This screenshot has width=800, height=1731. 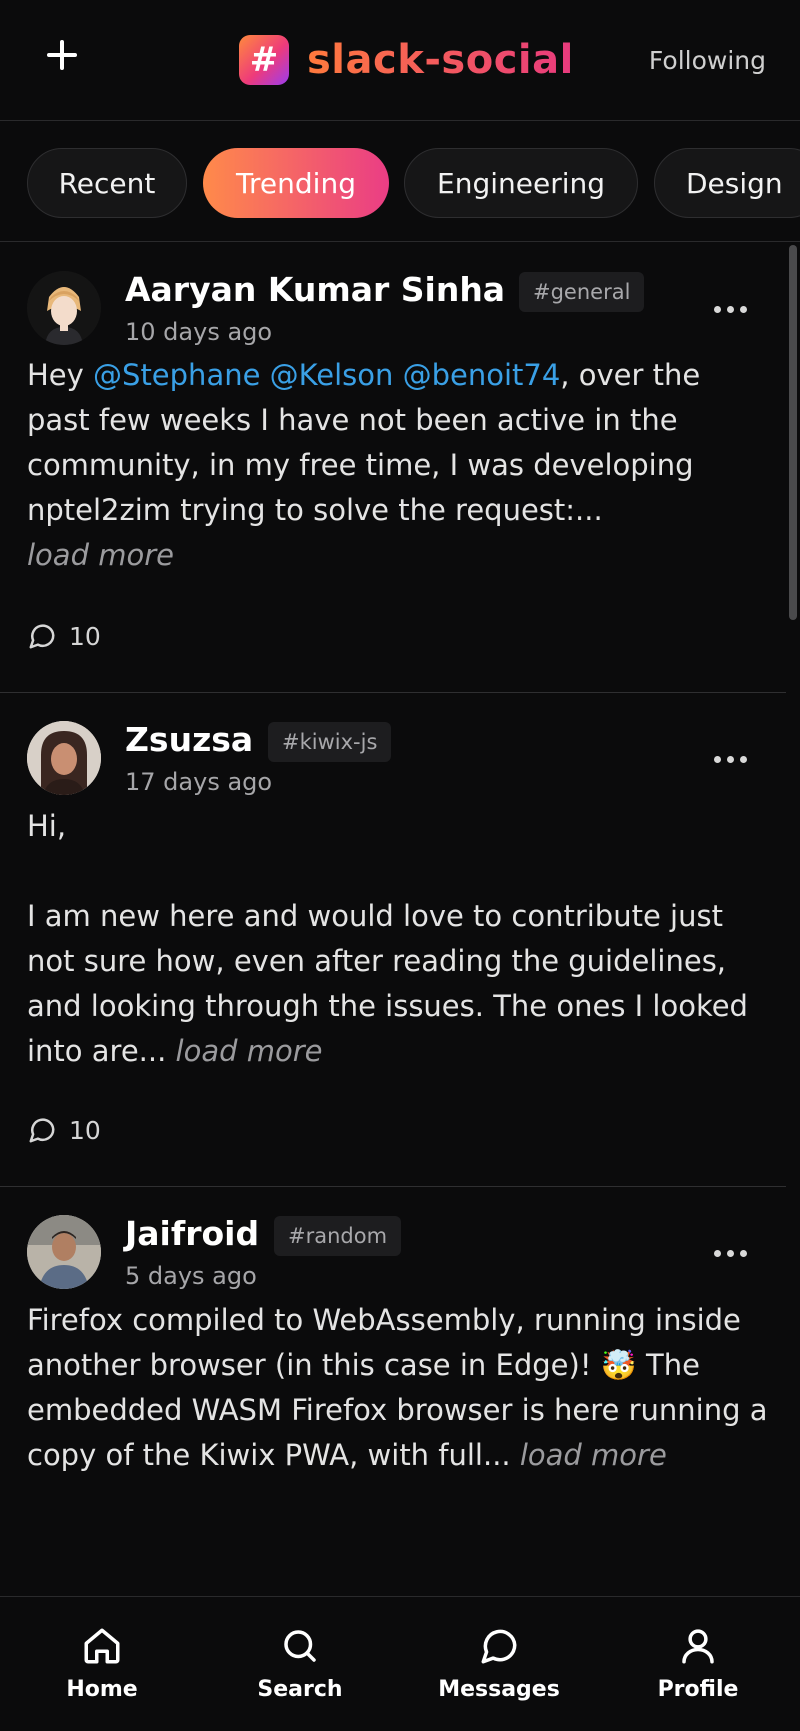 What do you see at coordinates (189, 739) in the screenshot?
I see `post-author: Zsuzsa` at bounding box center [189, 739].